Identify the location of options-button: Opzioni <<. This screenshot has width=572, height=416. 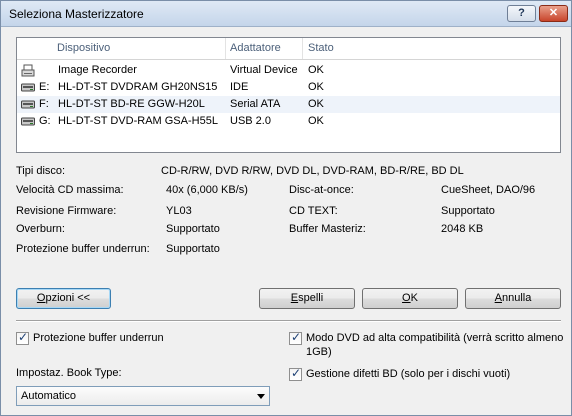
(63, 298).